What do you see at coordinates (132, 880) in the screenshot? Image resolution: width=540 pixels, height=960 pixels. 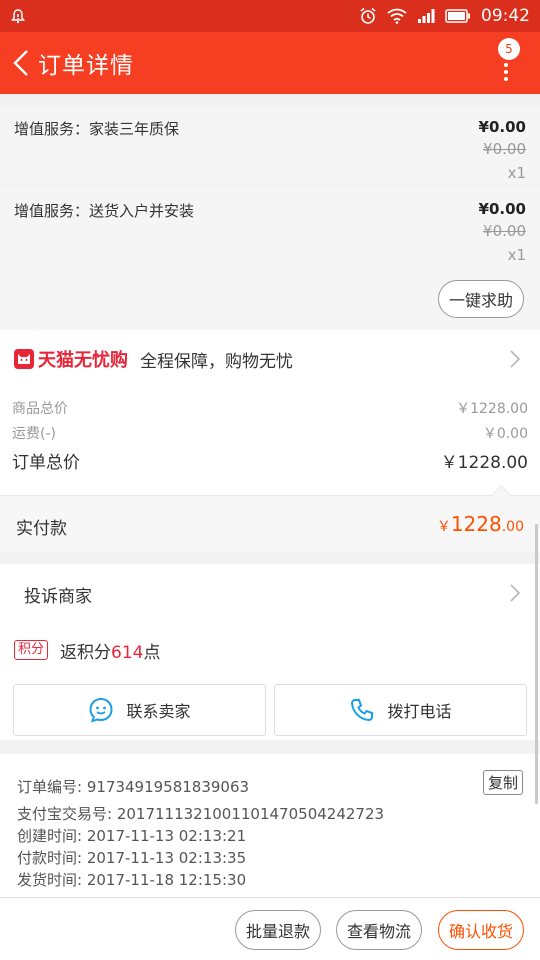 I see `shipped-time: 发货时间: 2017-11-18 12:15:30` at bounding box center [132, 880].